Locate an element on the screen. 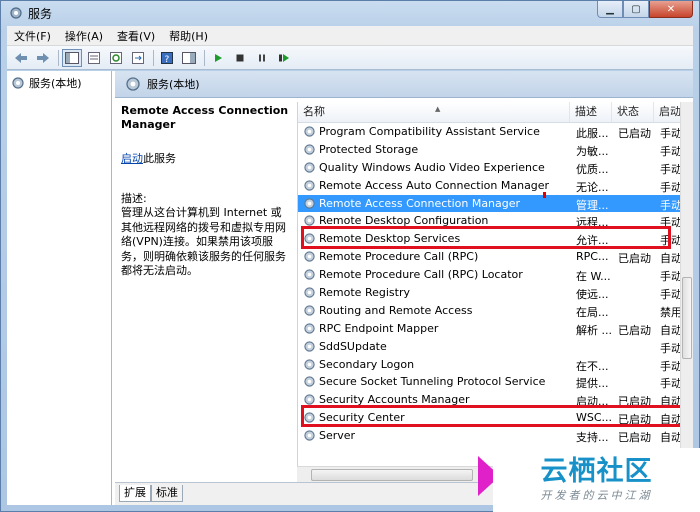 The image size is (700, 512). help-button: ? is located at coordinates (167, 58).